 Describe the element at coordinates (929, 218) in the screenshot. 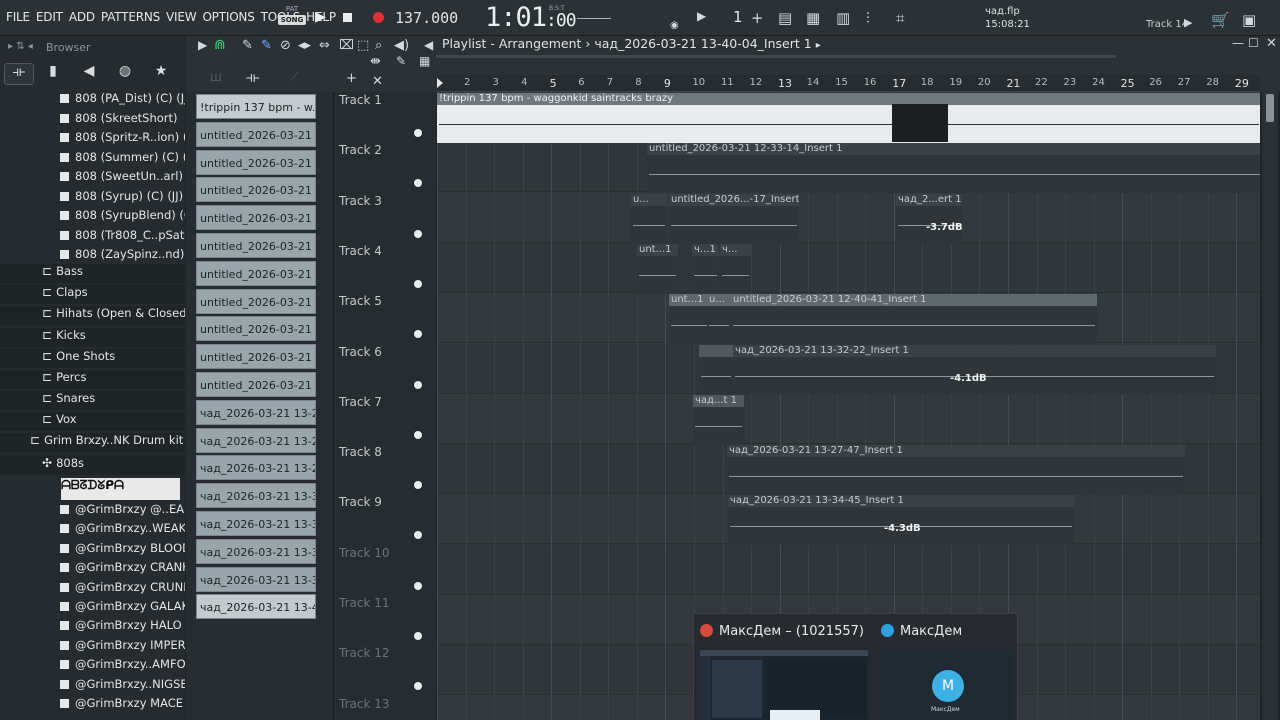

I see `audio-clip: чад_2...ert 1 -3.7dB` at that location.